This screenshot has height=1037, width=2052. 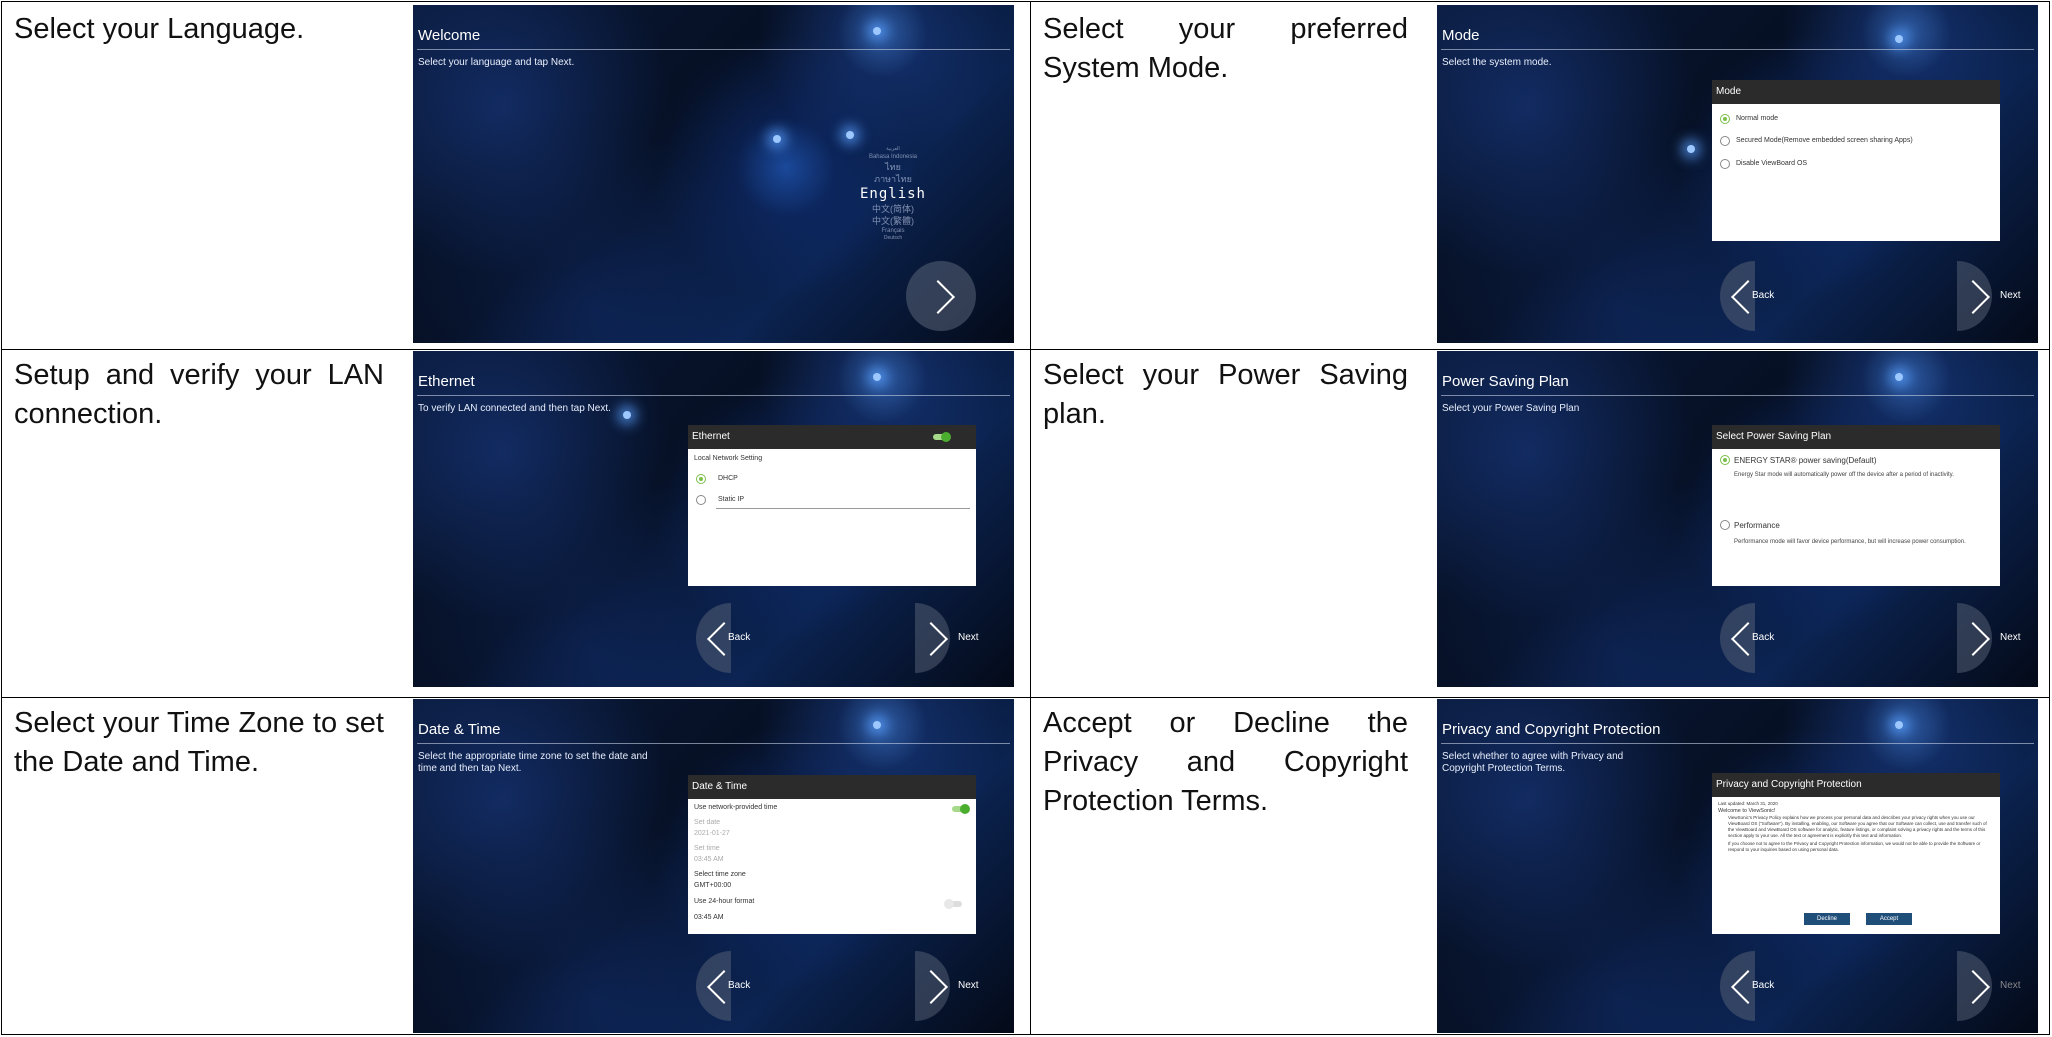 I want to click on radio-normal-mode, so click(x=1725, y=119).